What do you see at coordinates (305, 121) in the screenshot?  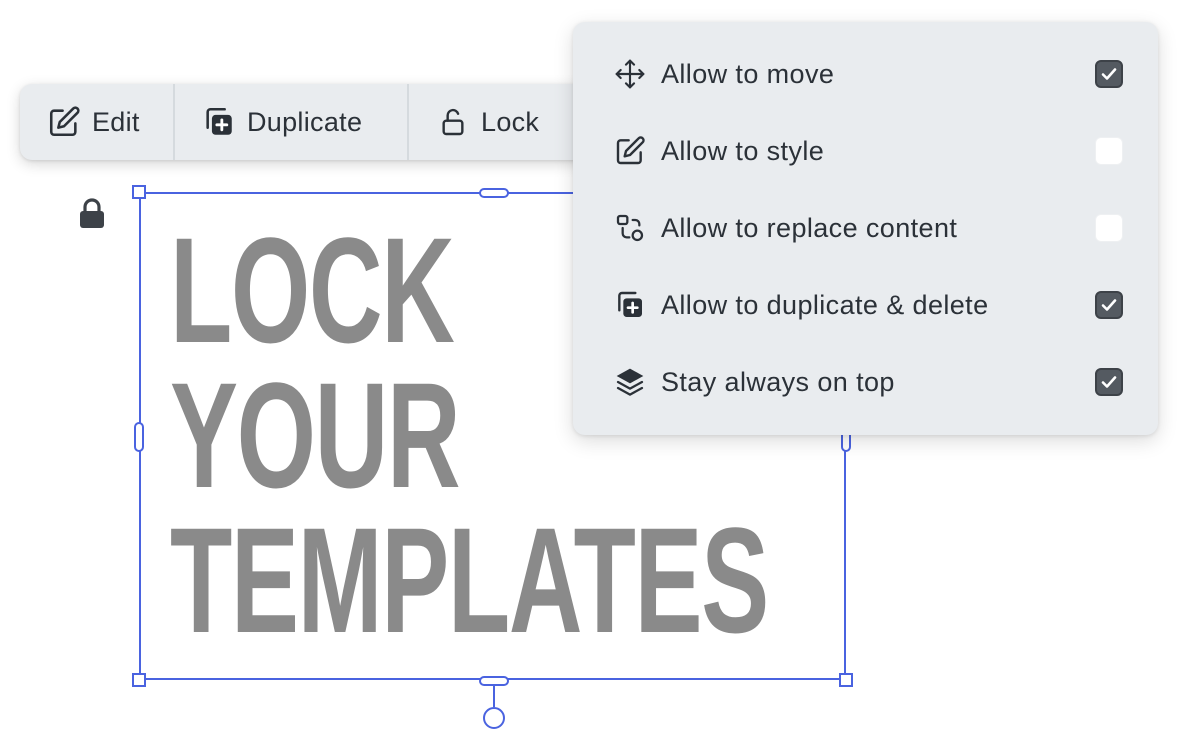 I see `duplicate-button-label: Duplicate` at bounding box center [305, 121].